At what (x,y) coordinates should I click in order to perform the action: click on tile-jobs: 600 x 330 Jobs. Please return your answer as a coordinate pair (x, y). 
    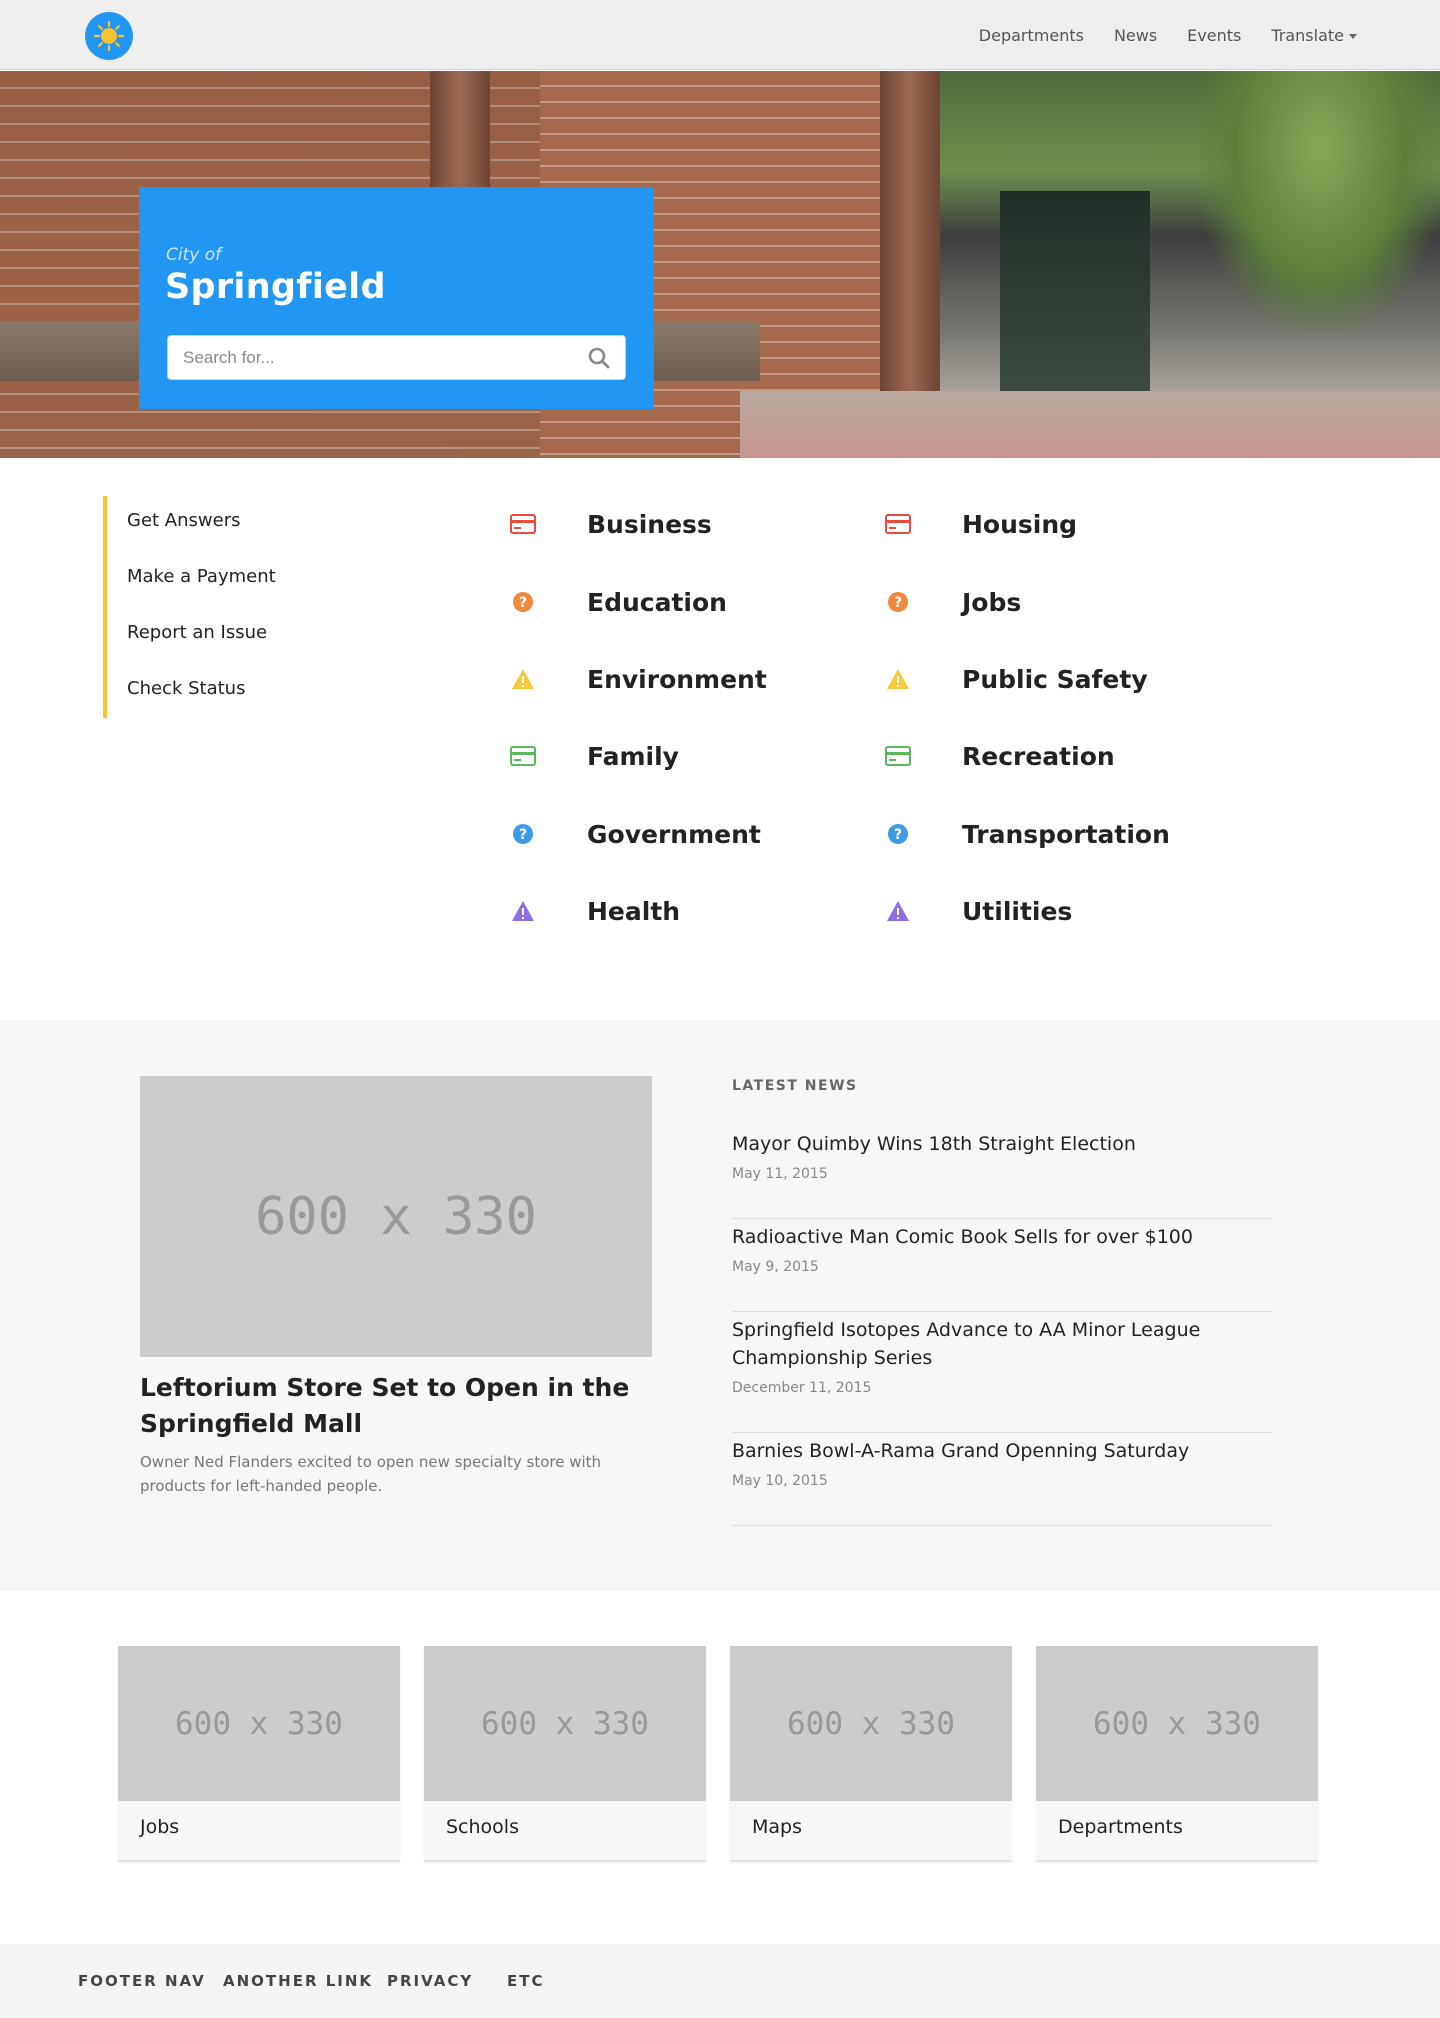
    Looking at the image, I should click on (259, 1754).